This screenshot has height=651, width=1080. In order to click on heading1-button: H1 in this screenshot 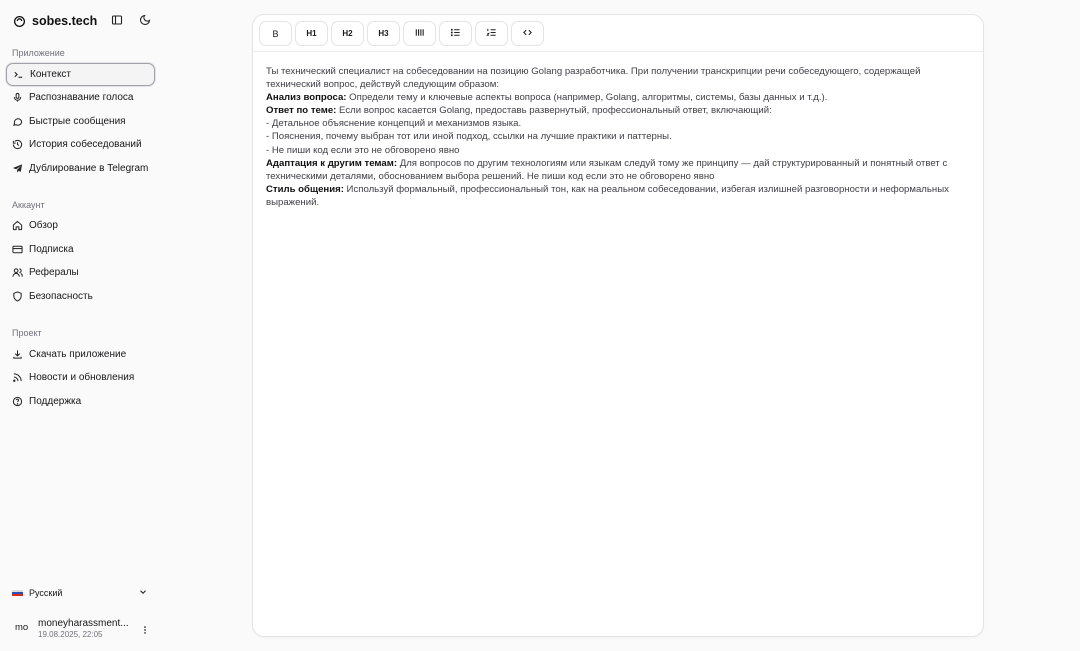, I will do `click(311, 33)`.